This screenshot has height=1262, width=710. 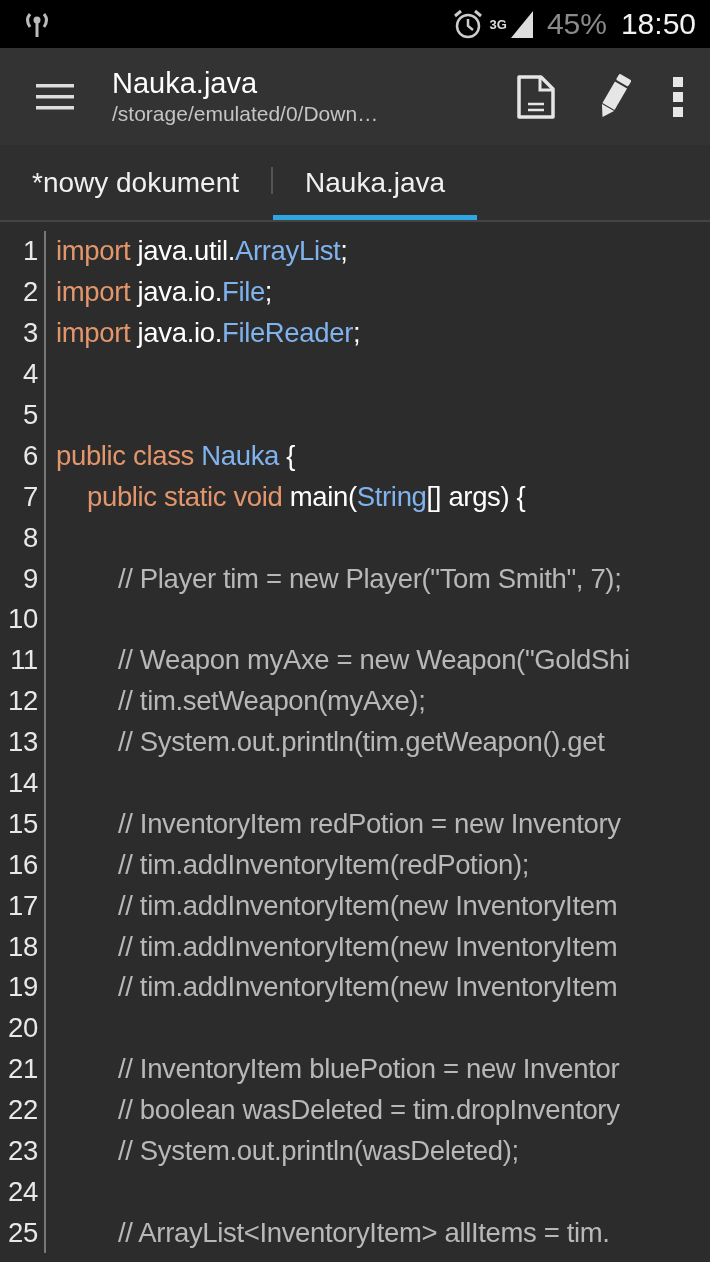 I want to click on signal-icon, so click(x=521, y=24).